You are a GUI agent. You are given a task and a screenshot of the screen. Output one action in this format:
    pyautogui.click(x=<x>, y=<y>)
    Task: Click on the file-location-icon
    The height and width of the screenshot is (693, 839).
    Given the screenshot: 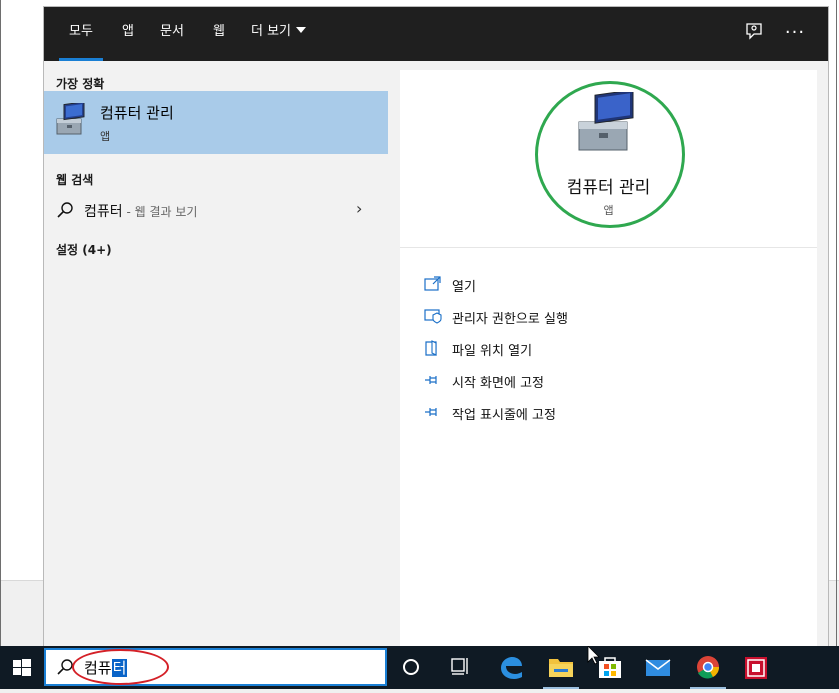 What is the action you would take?
    pyautogui.click(x=431, y=348)
    